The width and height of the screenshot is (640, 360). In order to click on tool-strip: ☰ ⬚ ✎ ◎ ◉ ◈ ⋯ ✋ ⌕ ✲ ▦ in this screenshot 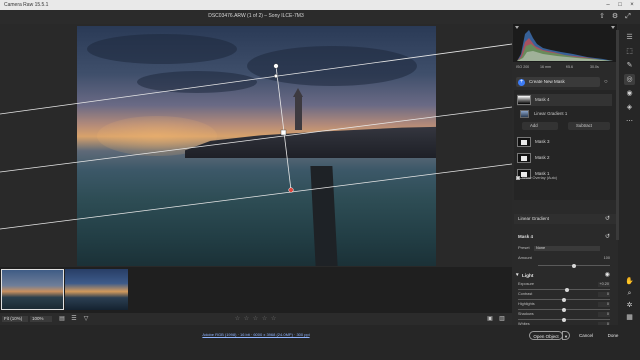, I will do `click(629, 174)`.